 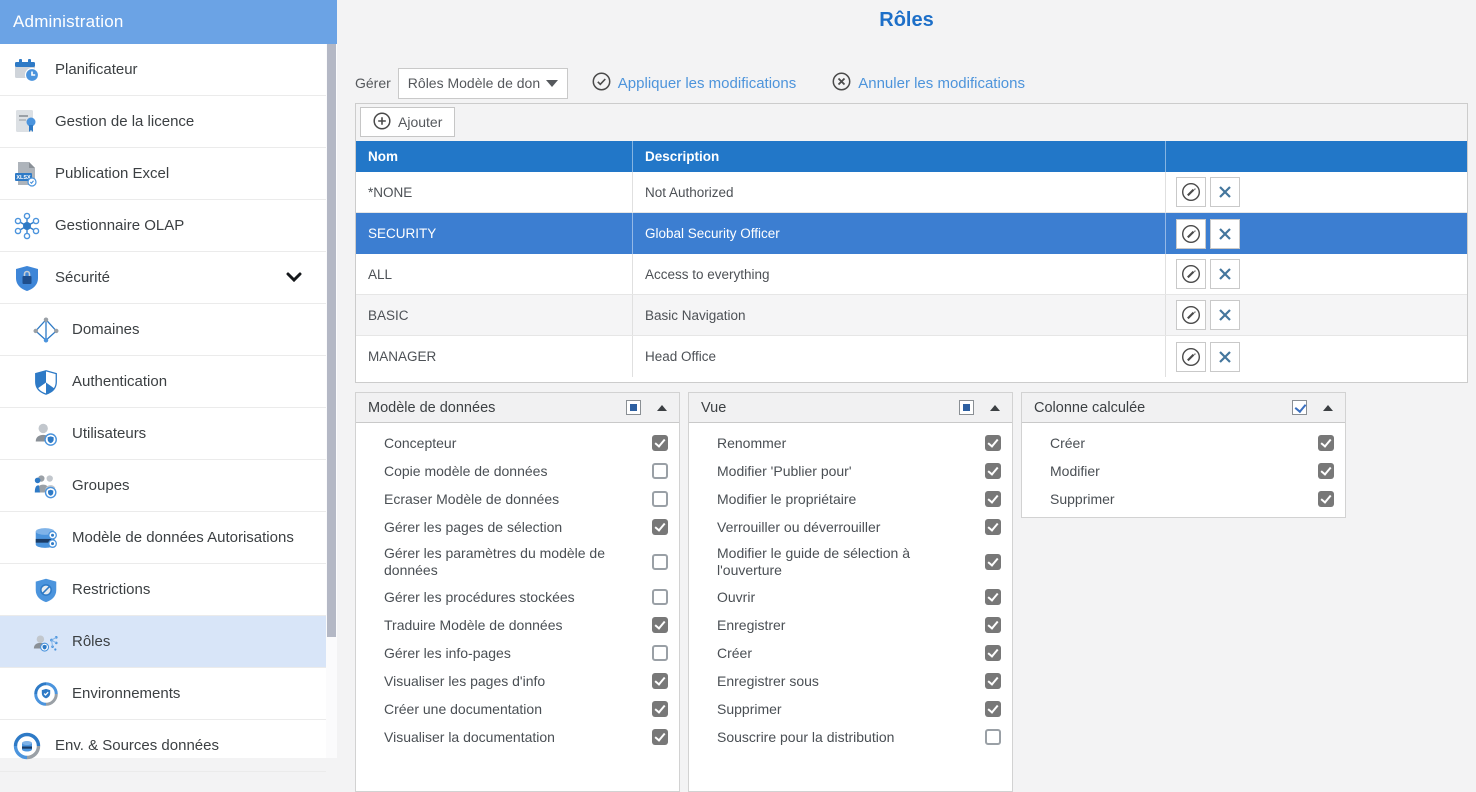 I want to click on panel-header: Modèle de données, so click(x=517, y=408).